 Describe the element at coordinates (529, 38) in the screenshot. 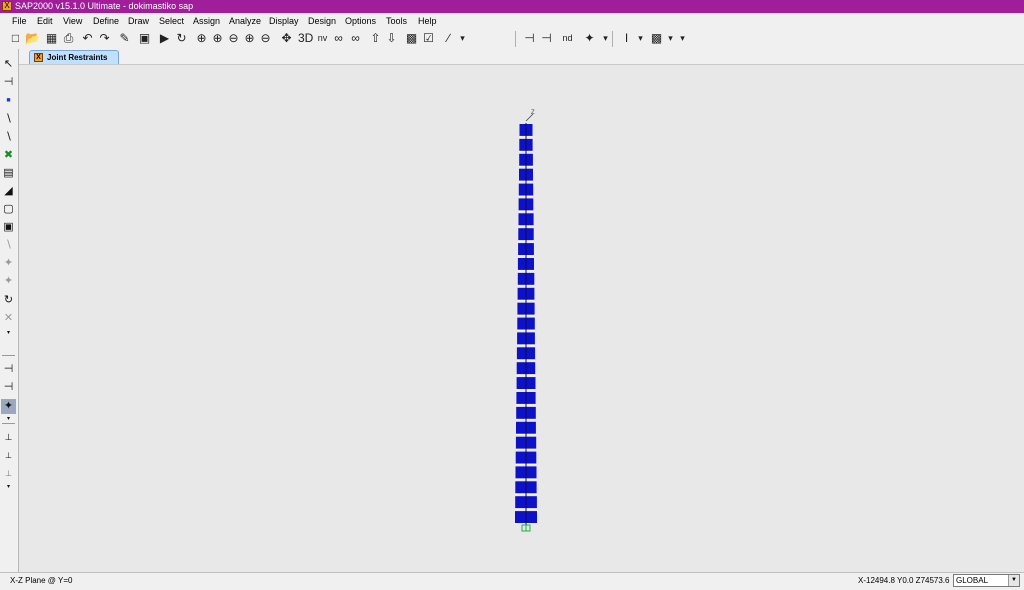

I see `restraint-icon: ⊣` at that location.